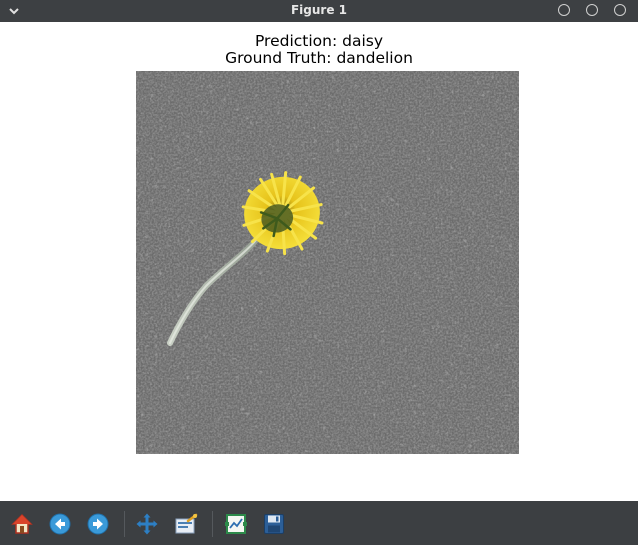  What do you see at coordinates (319, 58) in the screenshot?
I see `ground-truth-title: Ground Truth: dandelion` at bounding box center [319, 58].